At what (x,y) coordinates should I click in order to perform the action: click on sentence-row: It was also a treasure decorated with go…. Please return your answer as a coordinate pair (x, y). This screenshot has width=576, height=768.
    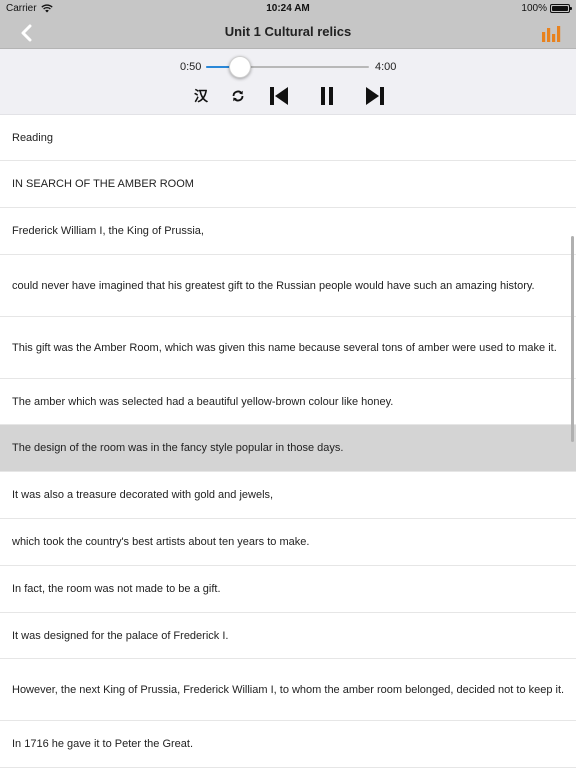
    Looking at the image, I should click on (288, 495).